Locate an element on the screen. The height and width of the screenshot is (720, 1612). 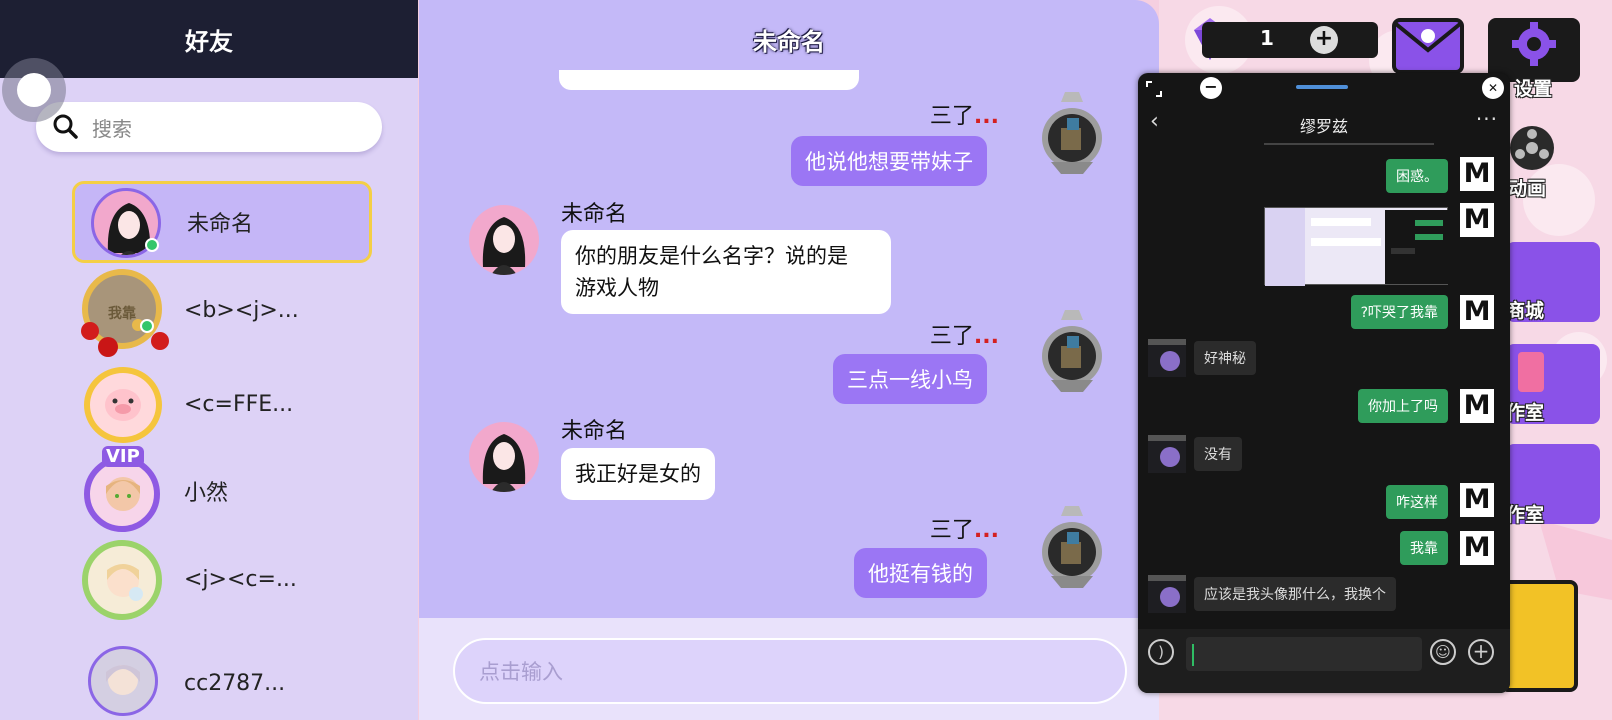
search-input: 搜索 is located at coordinates (209, 127).